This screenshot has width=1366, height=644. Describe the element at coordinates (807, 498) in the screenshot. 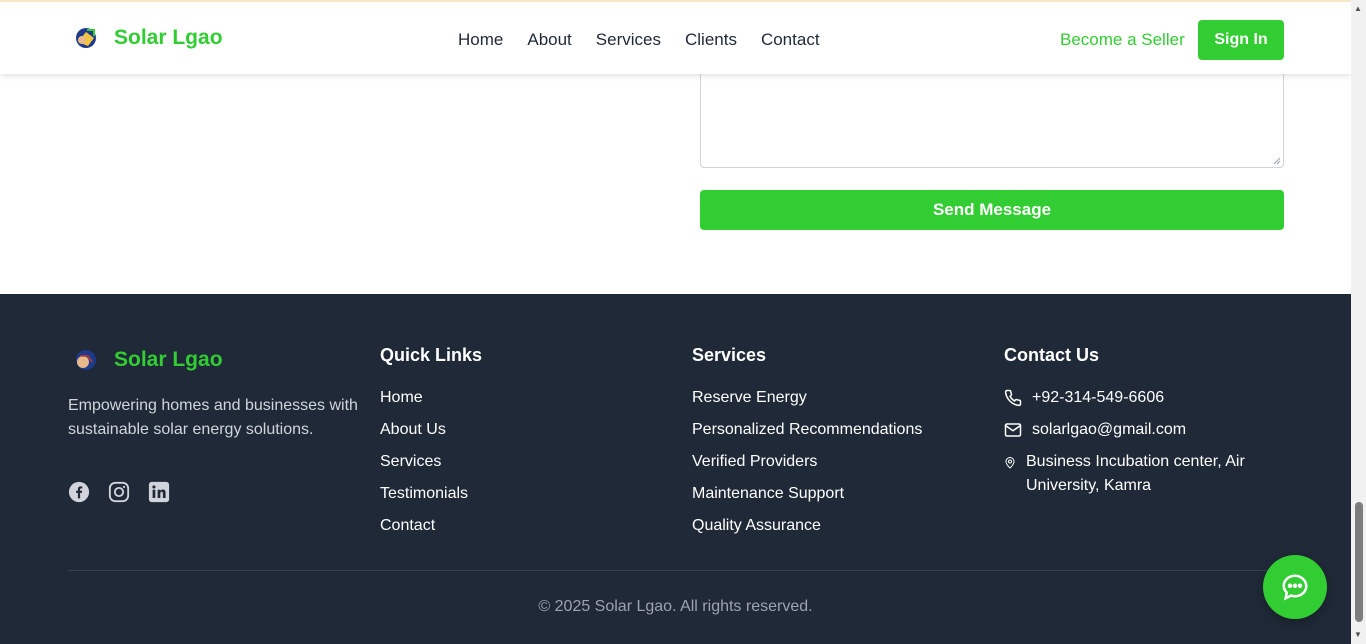

I see `service-link-maintenance: Maintenance Support` at that location.